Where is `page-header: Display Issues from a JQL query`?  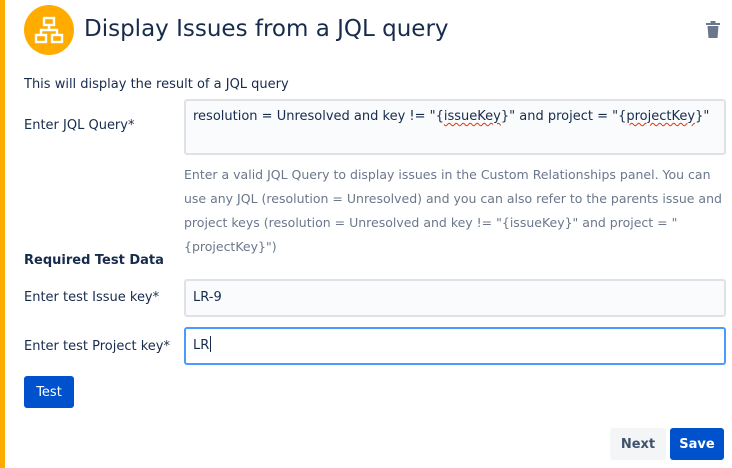
page-header: Display Issues from a JQL query is located at coordinates (236, 30).